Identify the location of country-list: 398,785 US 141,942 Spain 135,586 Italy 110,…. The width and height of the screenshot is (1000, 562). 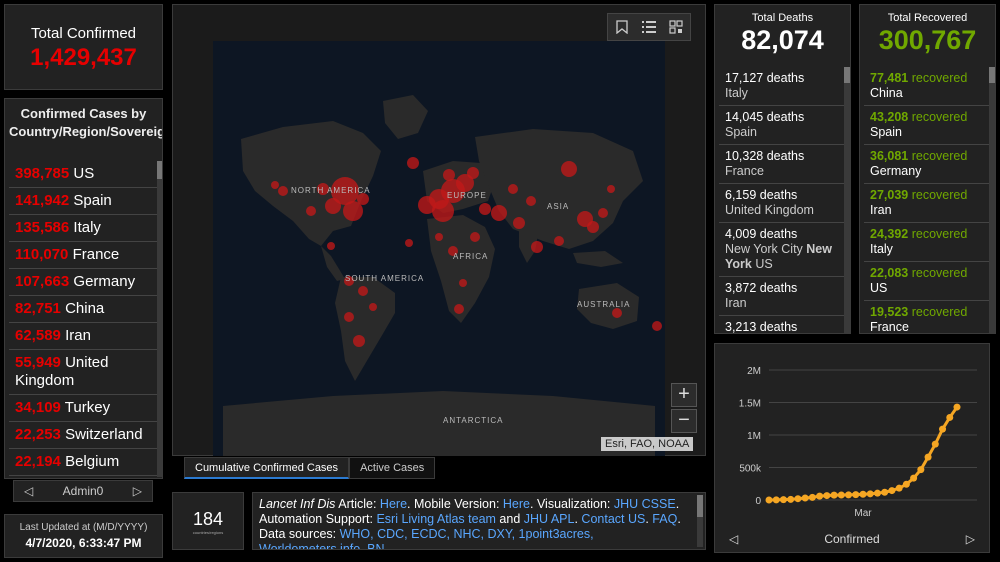
(84, 318).